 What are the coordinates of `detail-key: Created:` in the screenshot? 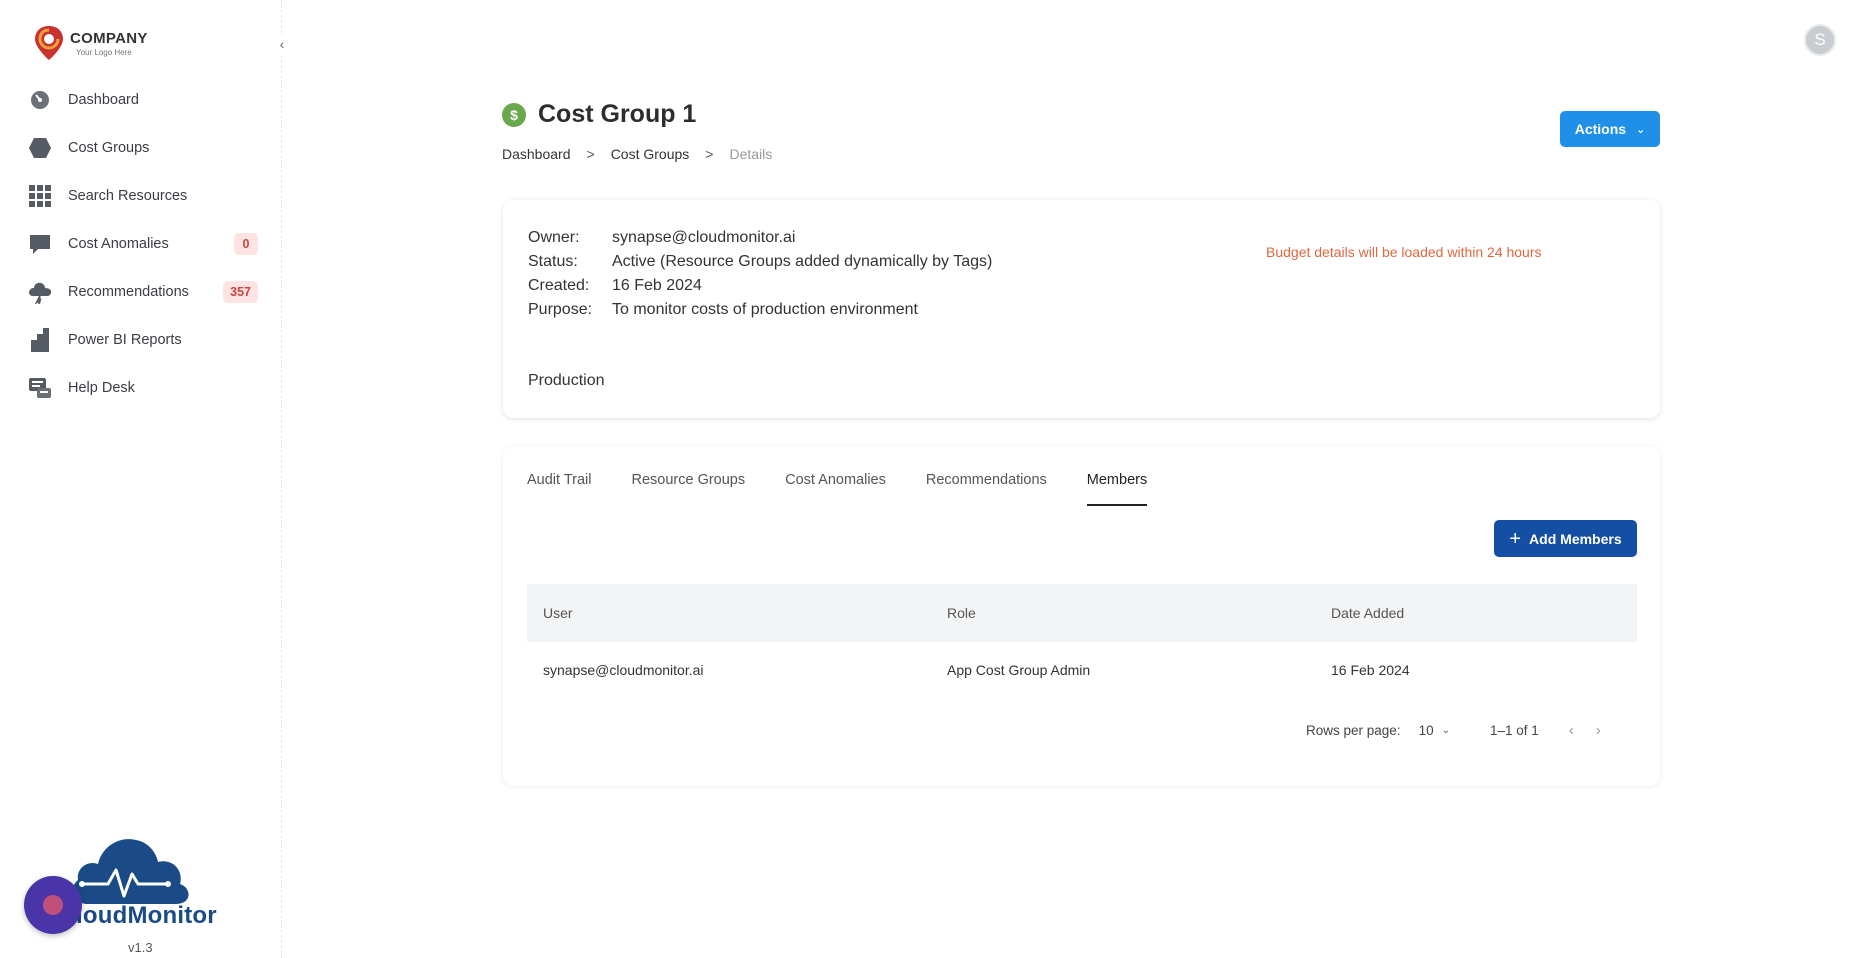 It's located at (559, 285).